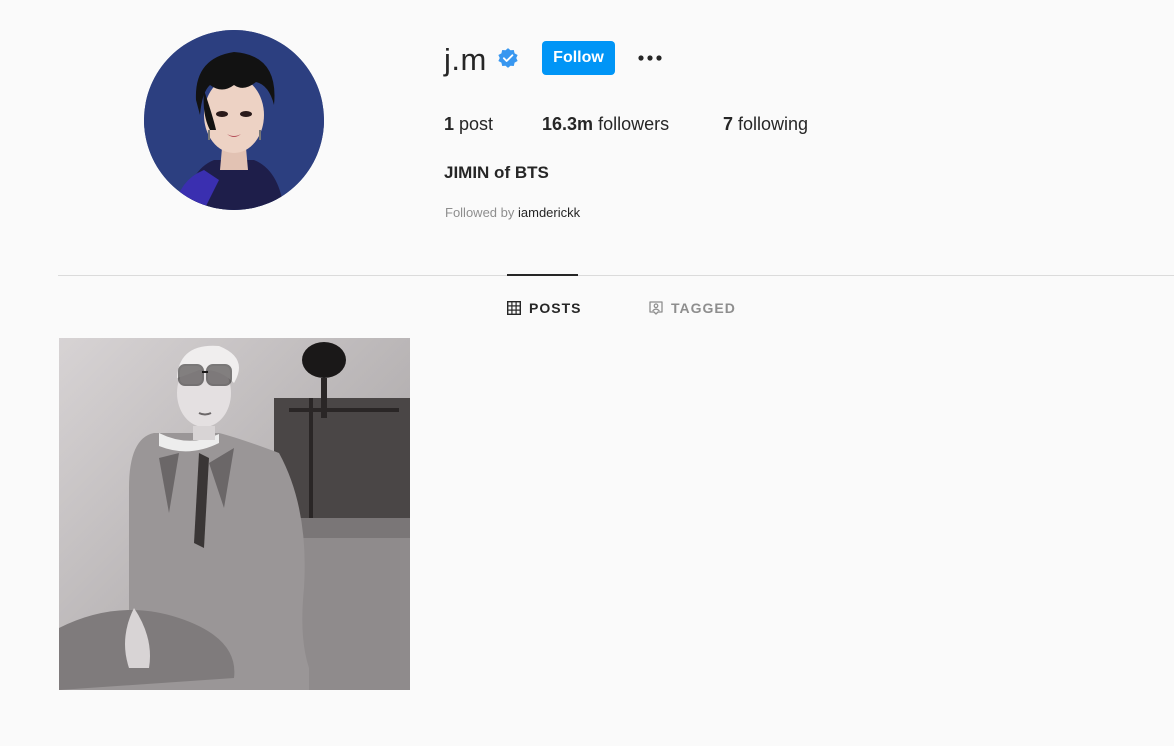 This screenshot has height=746, width=1174. Describe the element at coordinates (476, 124) in the screenshot. I see `posts-label: post` at that location.